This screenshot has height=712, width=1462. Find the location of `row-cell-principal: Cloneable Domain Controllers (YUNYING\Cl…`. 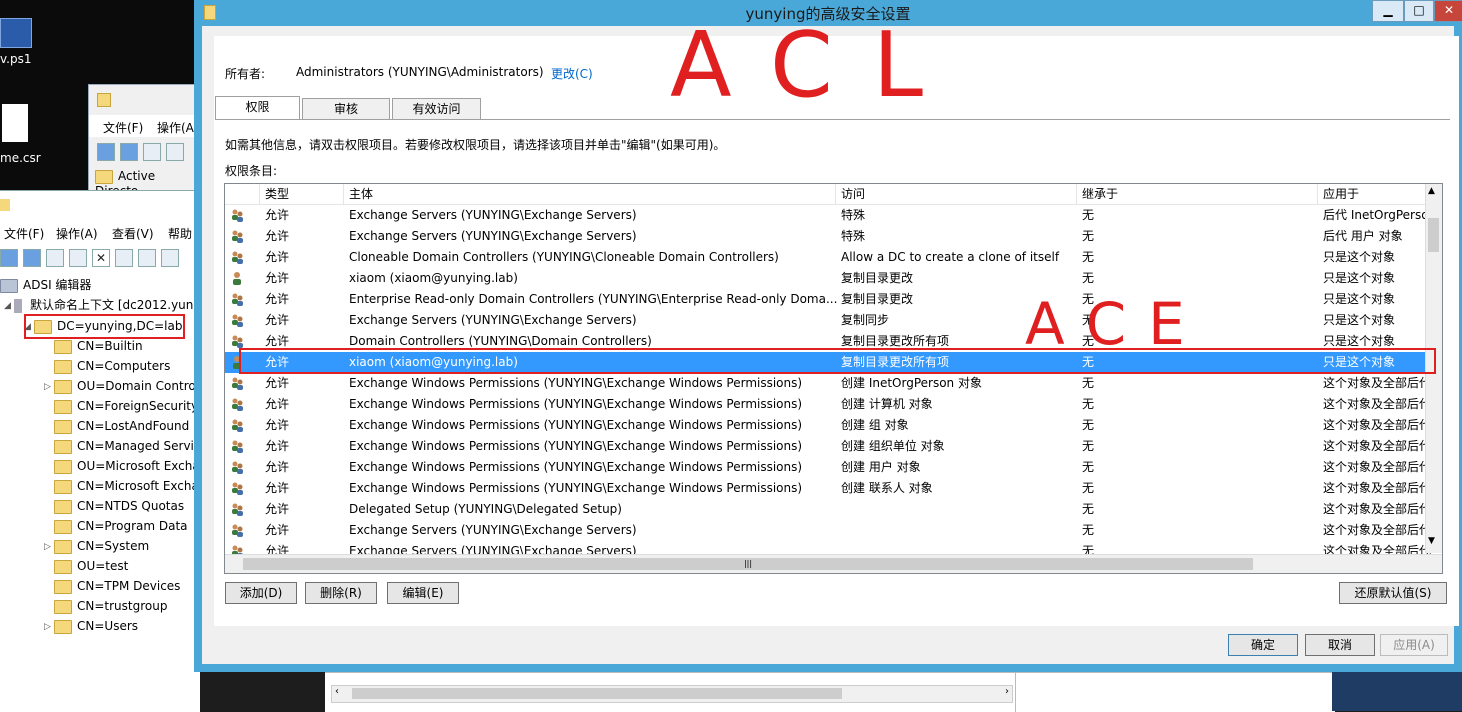

row-cell-principal: Cloneable Domain Controllers (YUNYING\Cl… is located at coordinates (564, 257).